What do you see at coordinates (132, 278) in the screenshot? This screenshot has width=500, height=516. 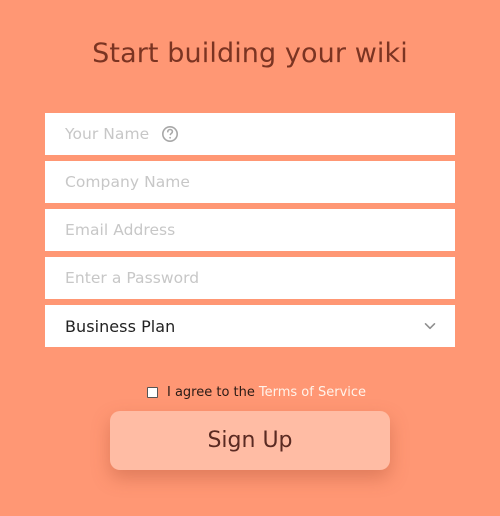 I see `password-placeholder: Enter a Password` at bounding box center [132, 278].